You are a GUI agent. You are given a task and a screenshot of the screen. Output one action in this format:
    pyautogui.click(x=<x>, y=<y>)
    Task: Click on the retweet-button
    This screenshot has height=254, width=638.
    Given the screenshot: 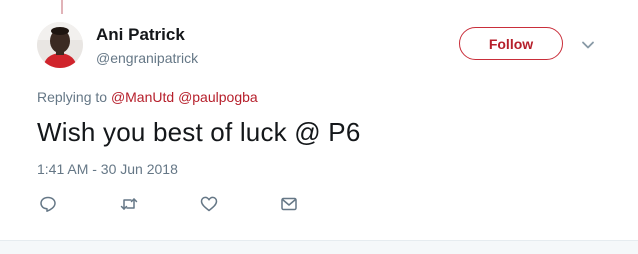 What is the action you would take?
    pyautogui.click(x=129, y=204)
    